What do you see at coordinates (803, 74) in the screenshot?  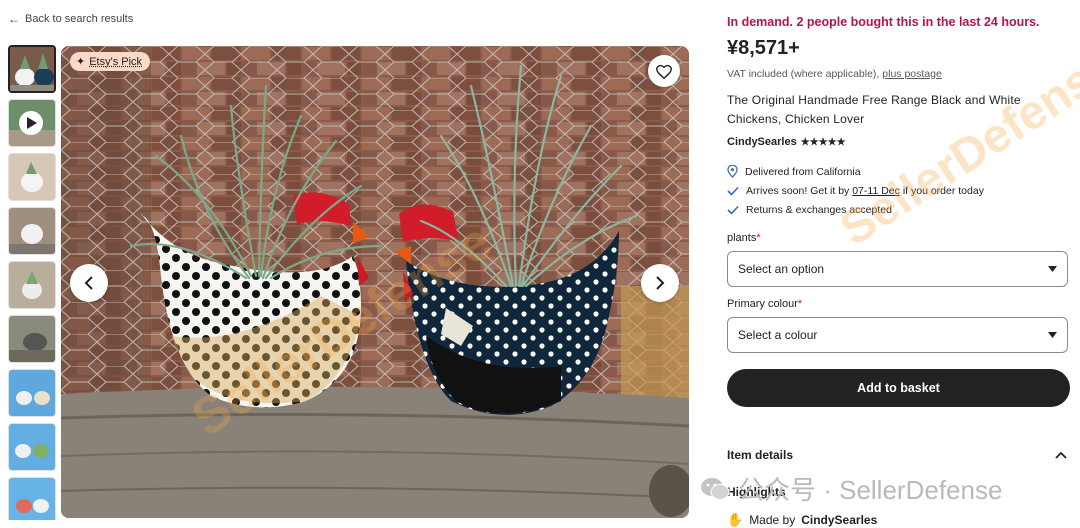 I see `vat-text: VAT included (where applicable),` at bounding box center [803, 74].